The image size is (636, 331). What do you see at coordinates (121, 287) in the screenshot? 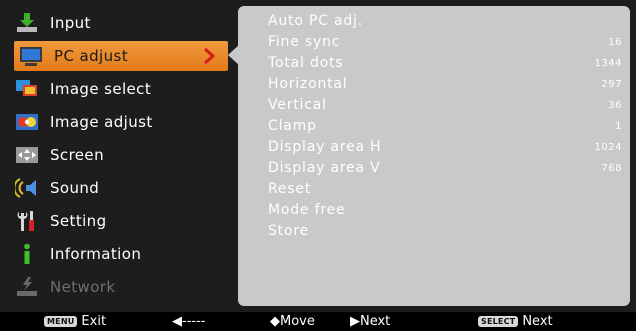
I see `menu-item-network: Network` at bounding box center [121, 287].